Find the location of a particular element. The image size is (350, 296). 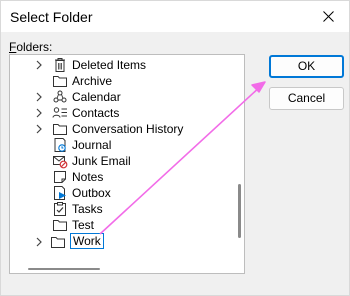

outbox-icon is located at coordinates (60, 193).